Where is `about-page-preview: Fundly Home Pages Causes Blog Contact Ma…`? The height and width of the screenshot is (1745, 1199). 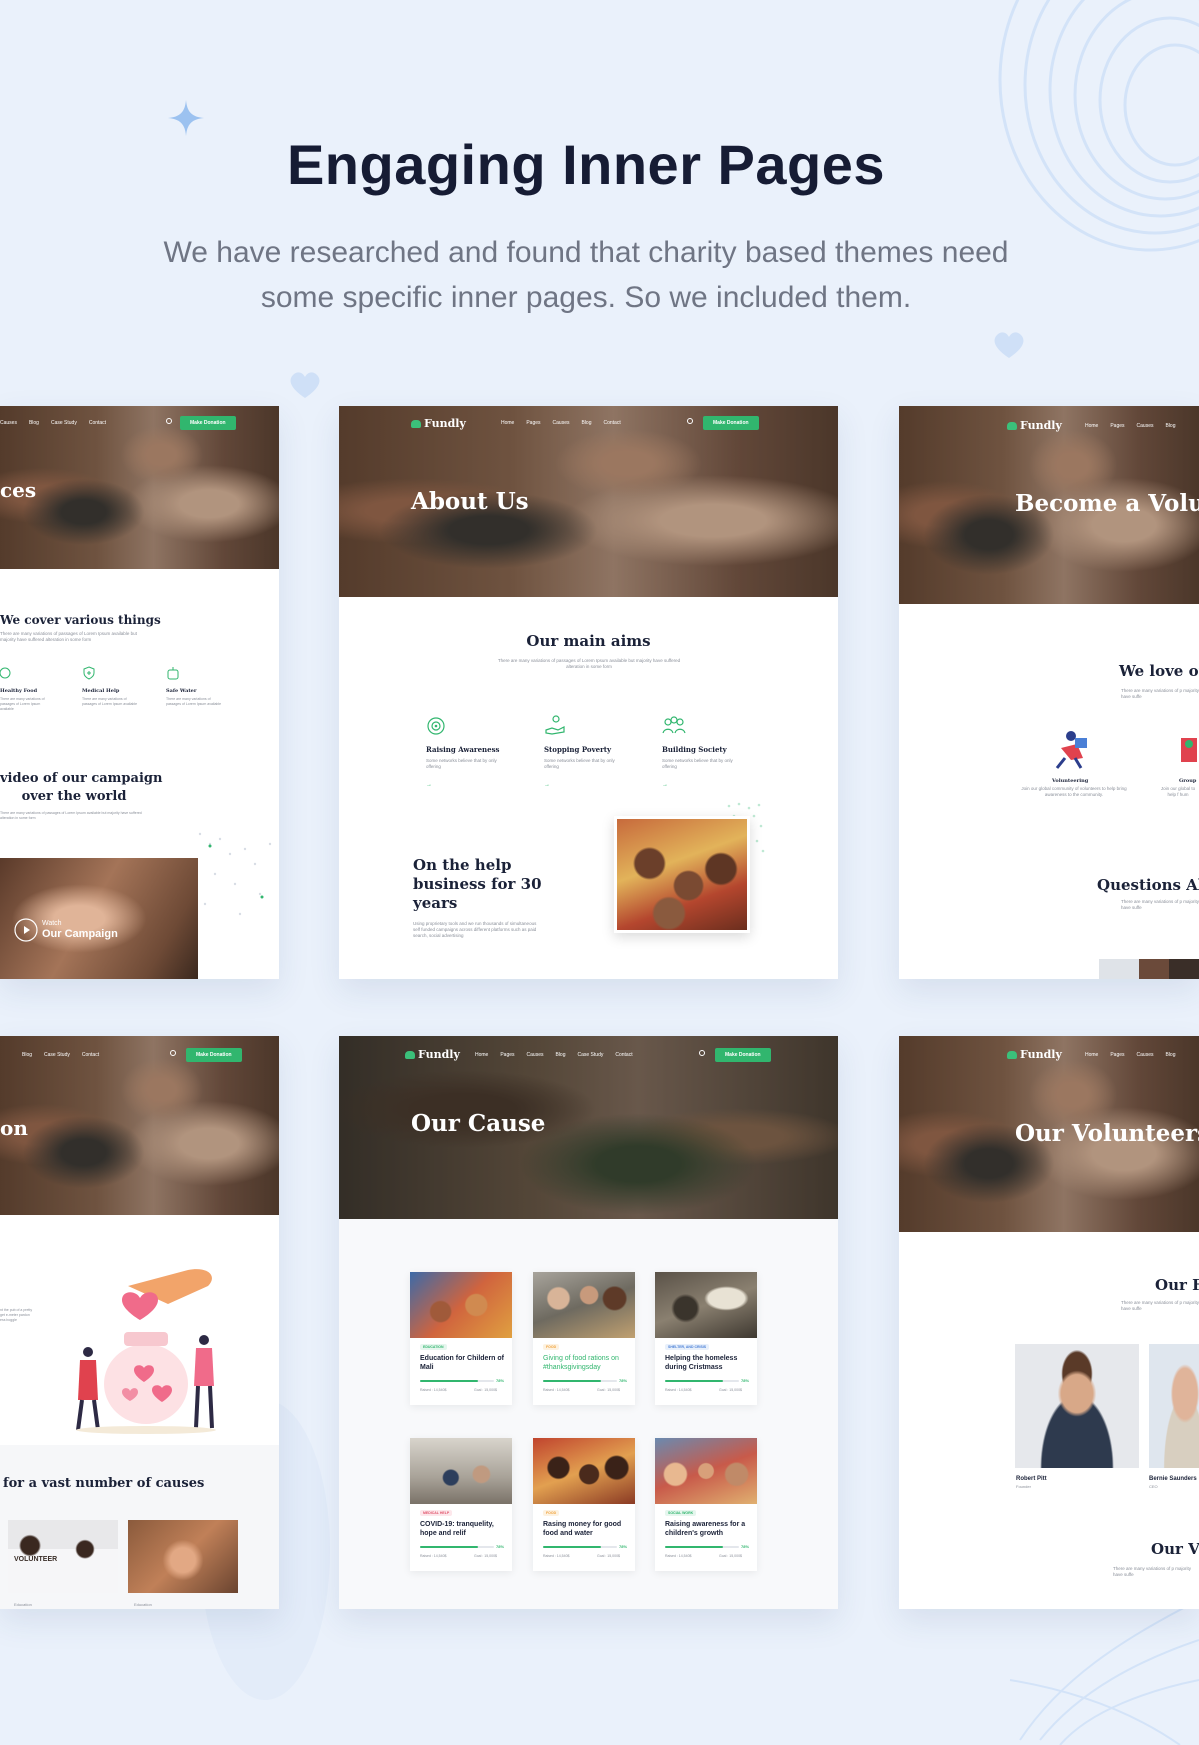 about-page-preview: Fundly Home Pages Causes Blog Contact Ma… is located at coordinates (588, 692).